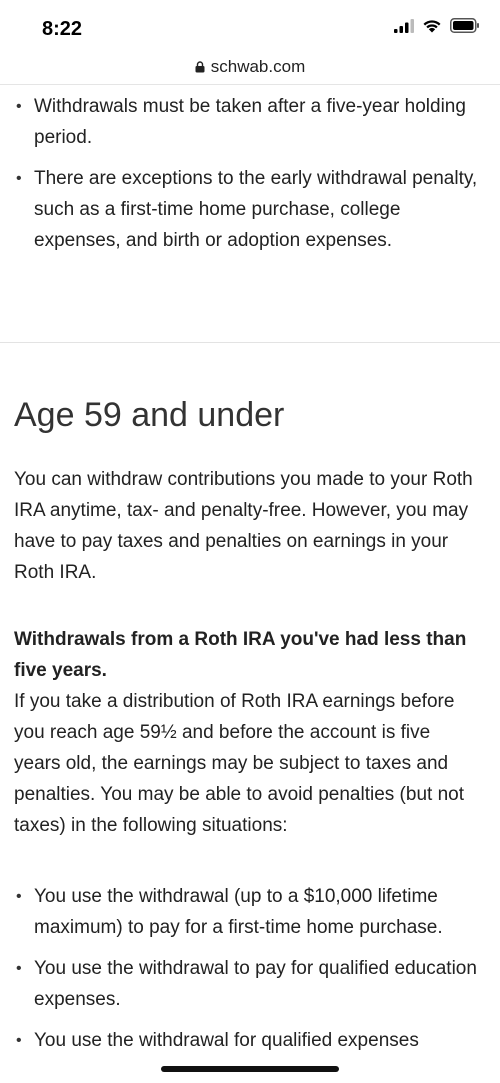 The image size is (500, 1083). I want to click on battery-icon, so click(465, 28).